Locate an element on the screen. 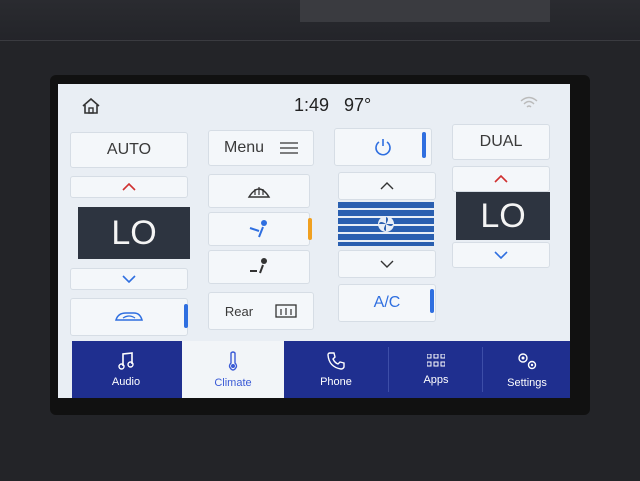 This screenshot has width=640, height=481. menu-label: Menu is located at coordinates (244, 147).